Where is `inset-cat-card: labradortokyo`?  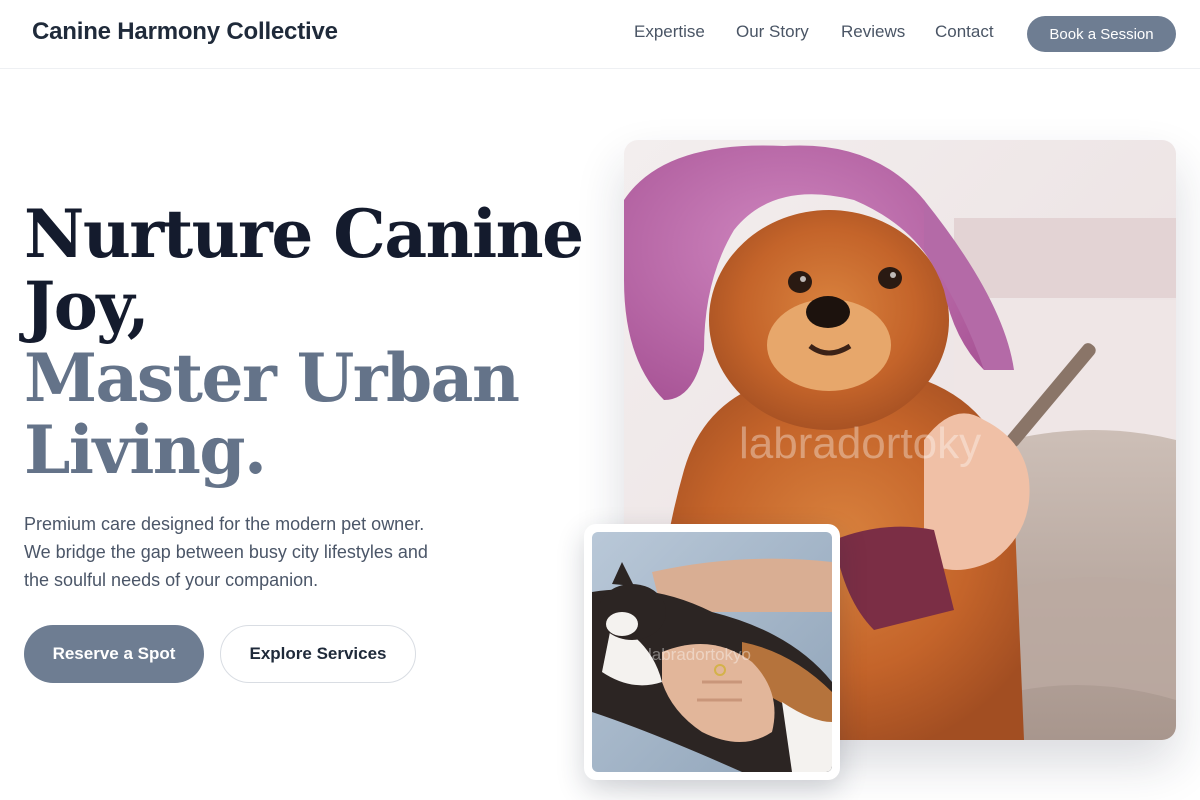
inset-cat-card: labradortokyo is located at coordinates (712, 652).